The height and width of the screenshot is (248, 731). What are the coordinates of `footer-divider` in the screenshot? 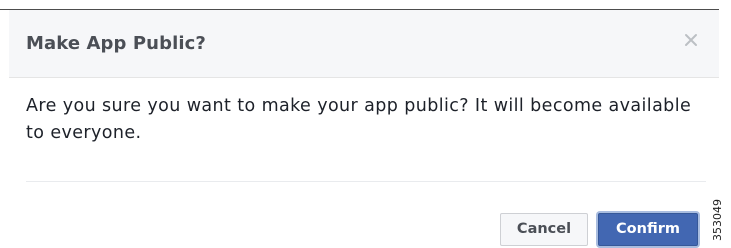 It's located at (366, 181).